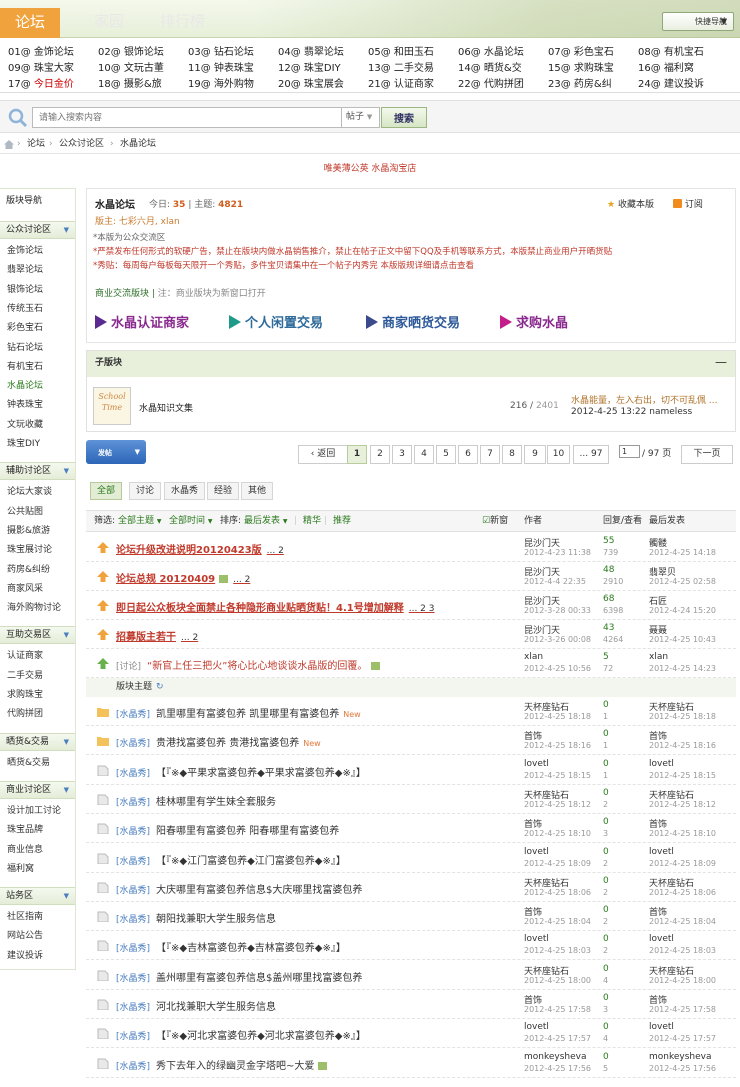  I want to click on sidebar-group-0: 公众讨论区 ▼, so click(37, 230).